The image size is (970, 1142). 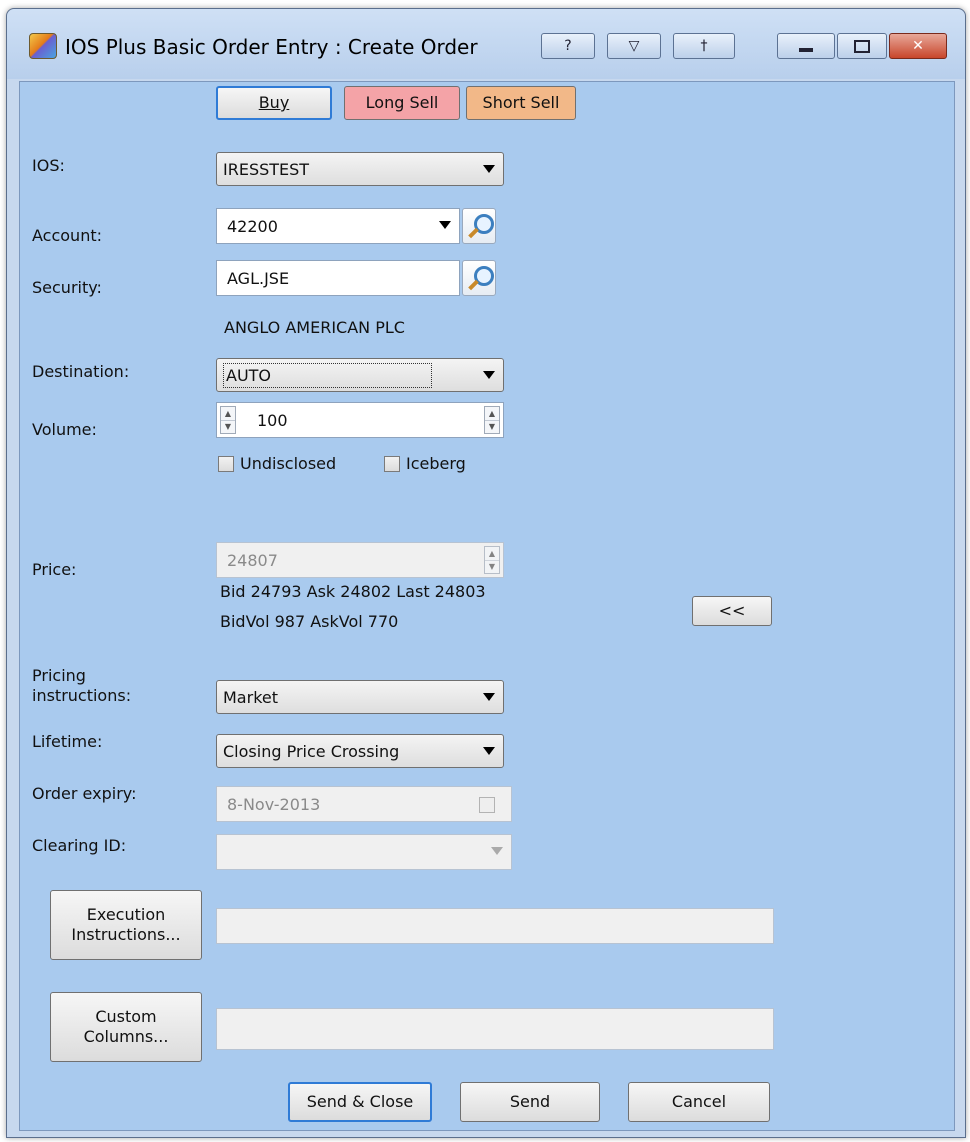 I want to click on order-expiry-field: 8-Nov-2013, so click(x=364, y=804).